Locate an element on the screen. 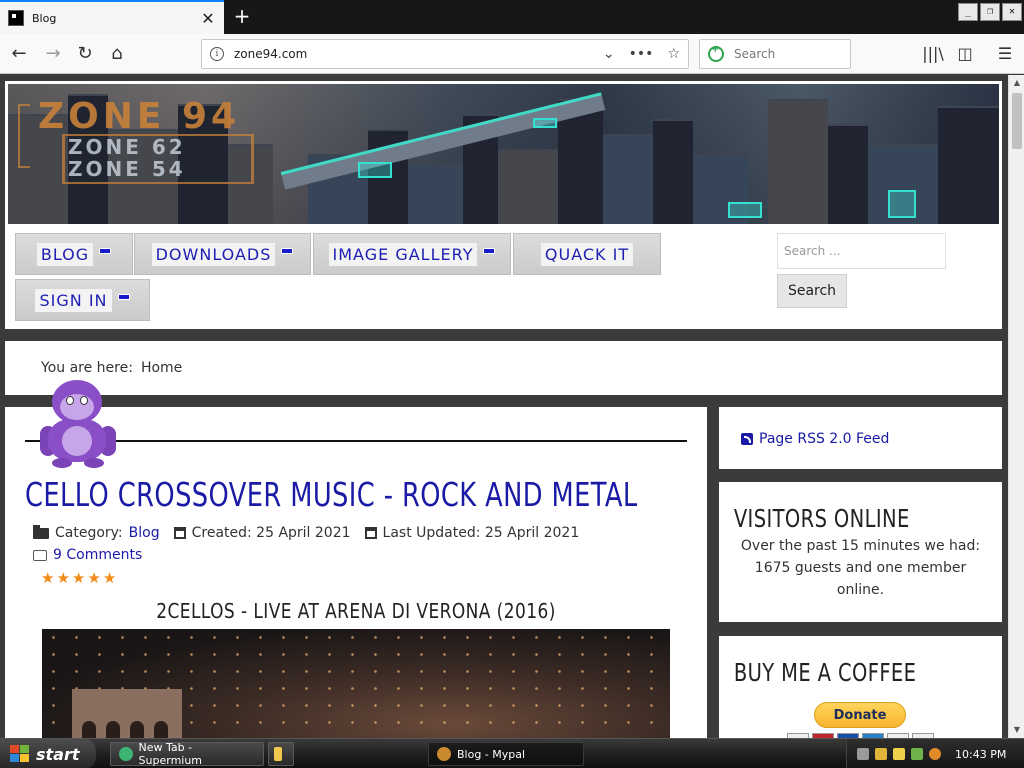 The height and width of the screenshot is (768, 1024). menu-item-quack-it: QUACK IT is located at coordinates (587, 254).